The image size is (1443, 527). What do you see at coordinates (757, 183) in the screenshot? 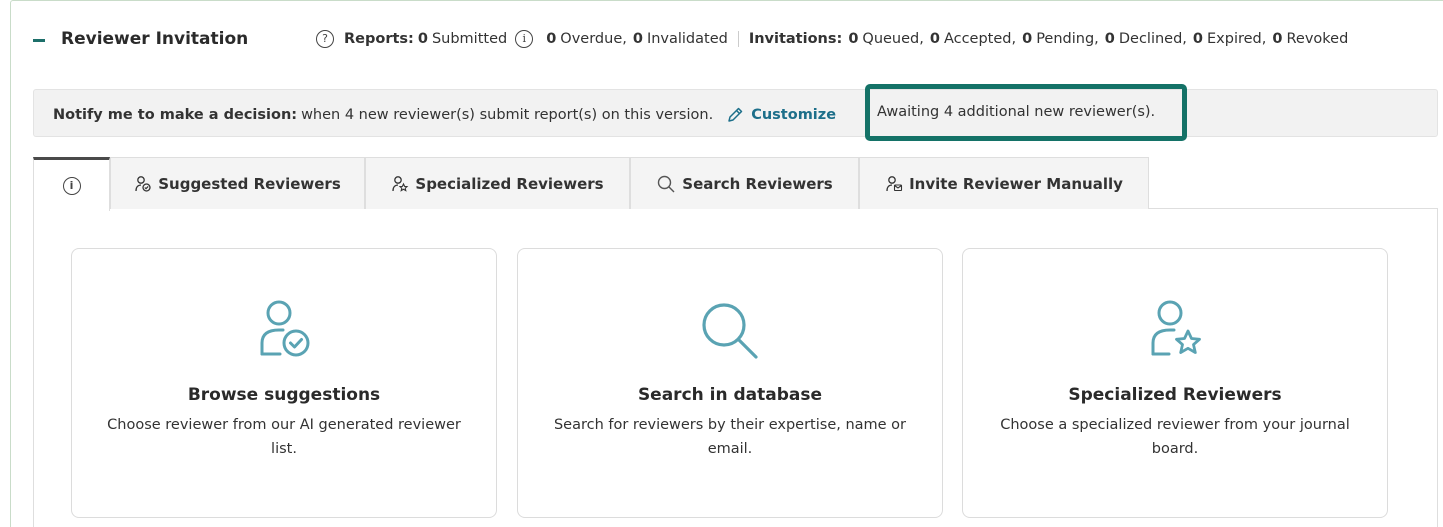
I see `tab-search-label: Search Reviewers` at bounding box center [757, 183].